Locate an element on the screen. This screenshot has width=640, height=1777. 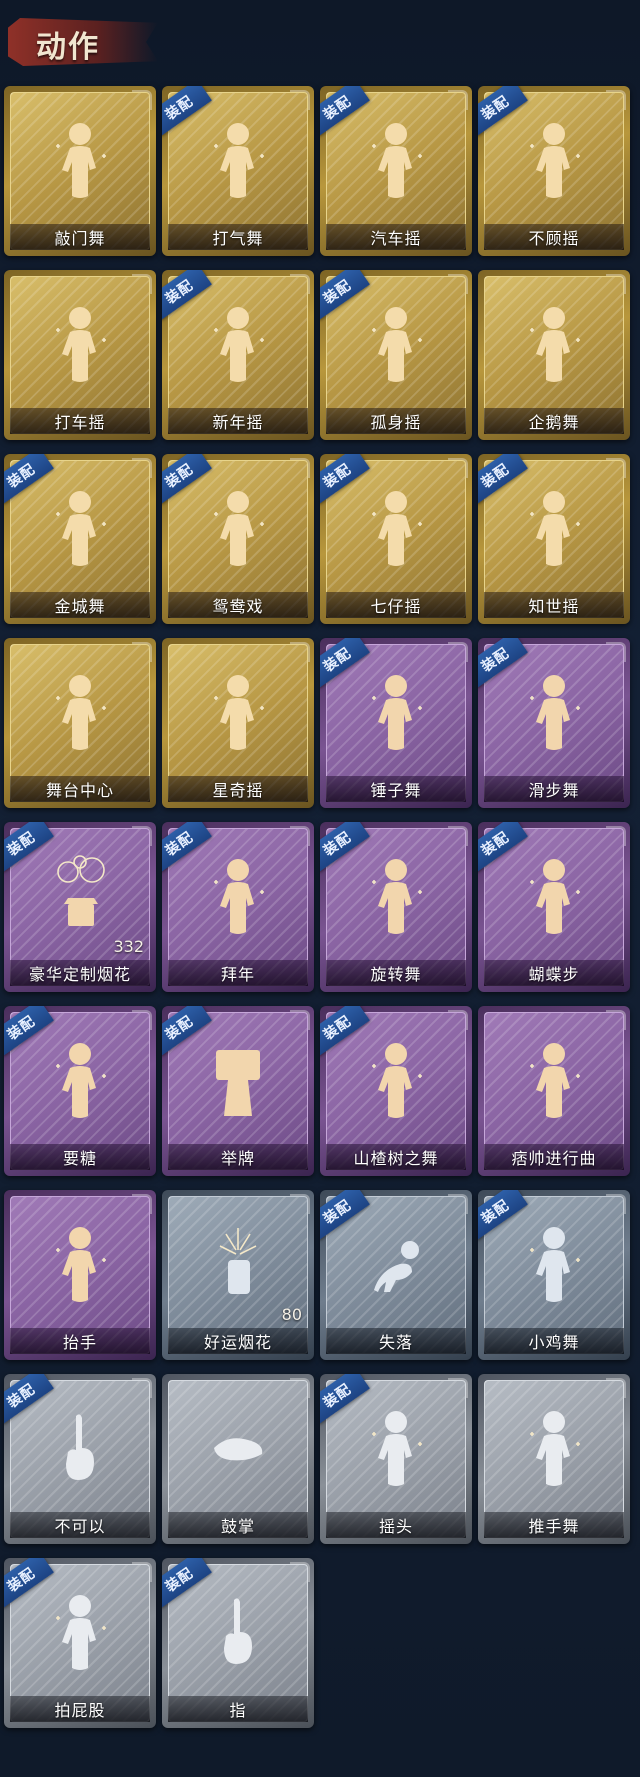
emote-card: 鼓掌 is located at coordinates (238, 1459).